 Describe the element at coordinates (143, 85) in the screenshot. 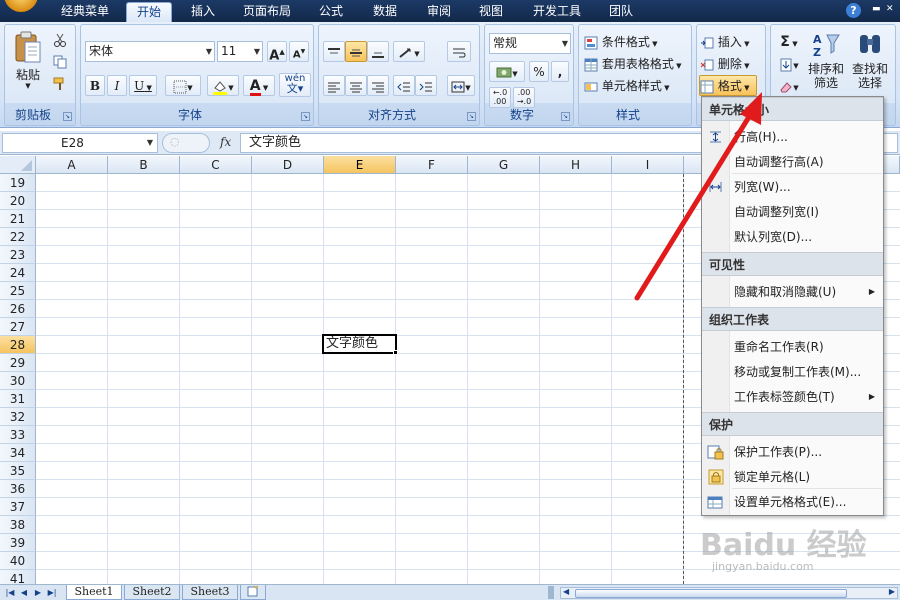

I see `underline-button: U ▼` at that location.